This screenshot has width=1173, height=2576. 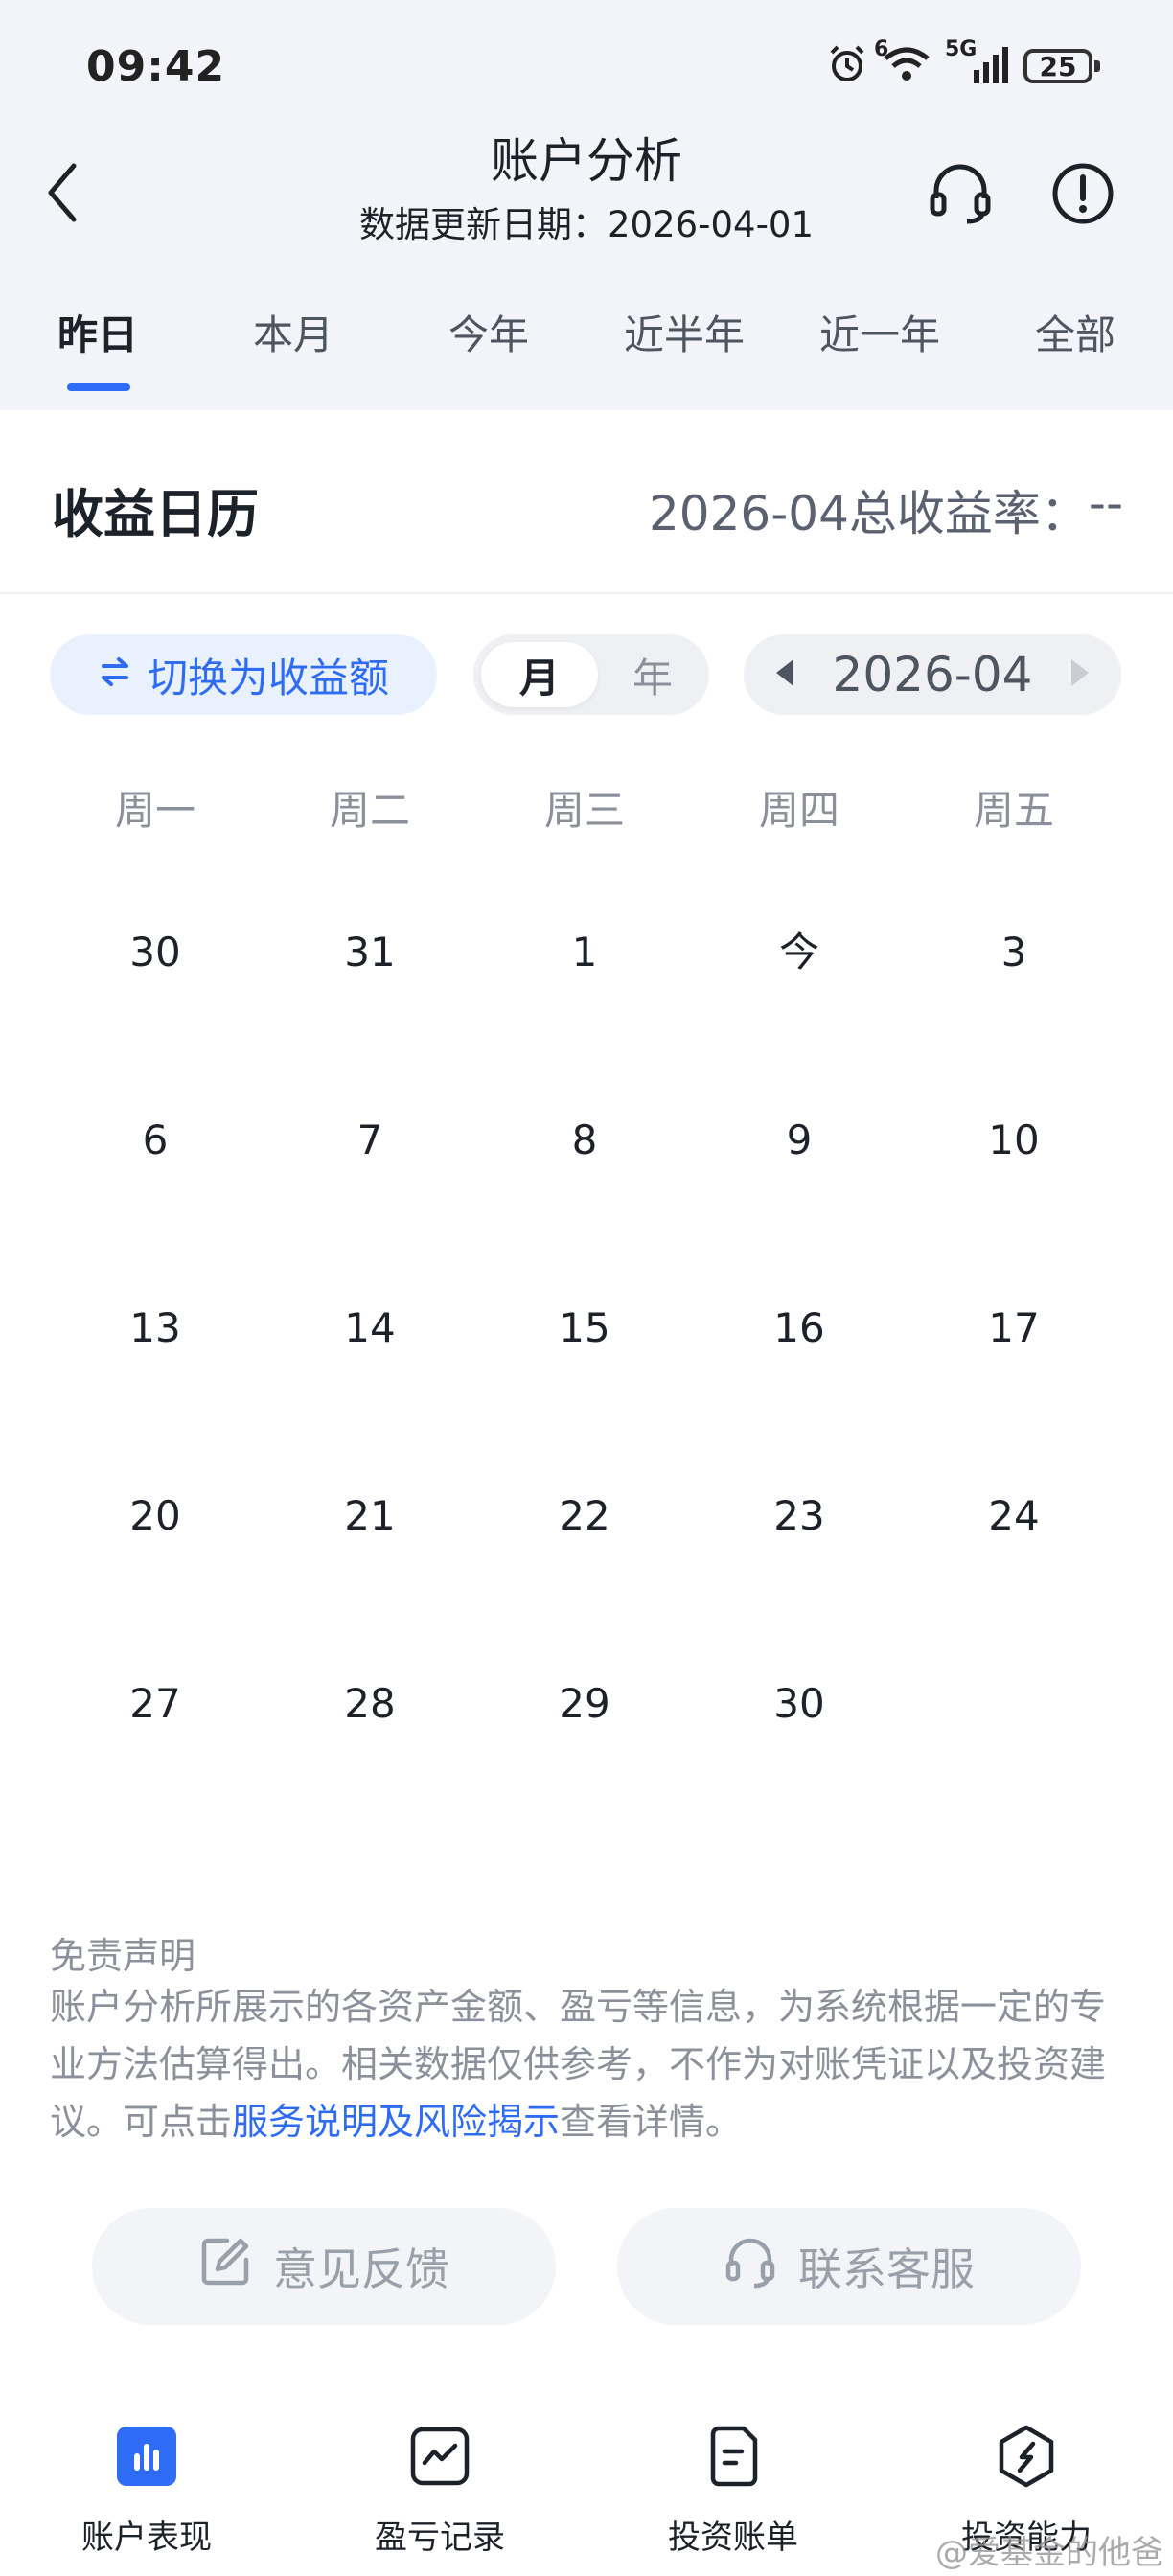 I want to click on nav-account-performance: 账户表现, so click(x=146, y=2491).